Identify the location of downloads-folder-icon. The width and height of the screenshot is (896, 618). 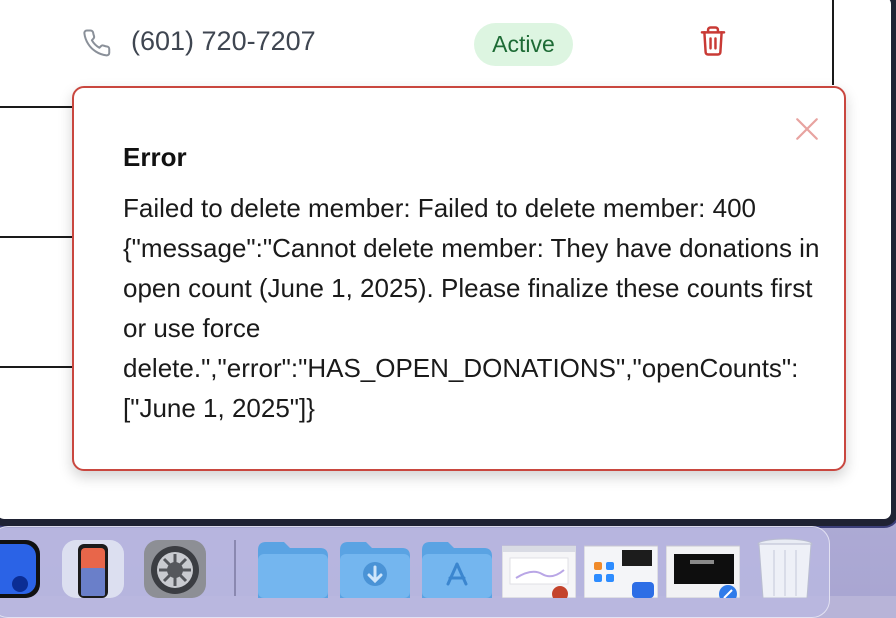
(375, 568).